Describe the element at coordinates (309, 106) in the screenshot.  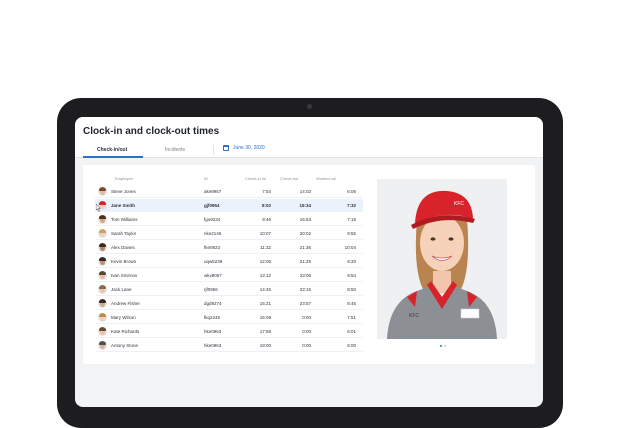
I see `camera-dot` at that location.